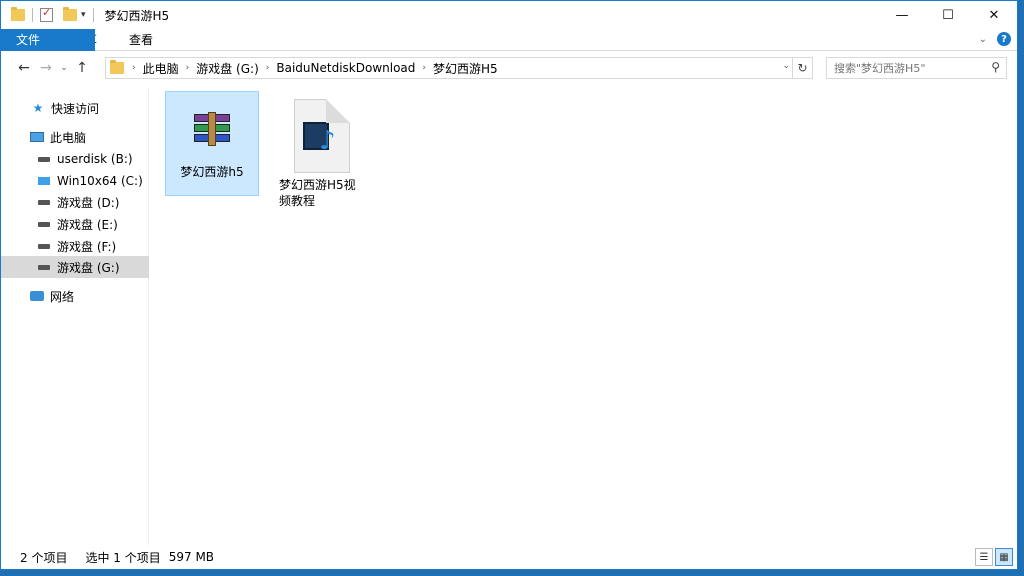  Describe the element at coordinates (44, 181) in the screenshot. I see `windows-drive-icon` at that location.